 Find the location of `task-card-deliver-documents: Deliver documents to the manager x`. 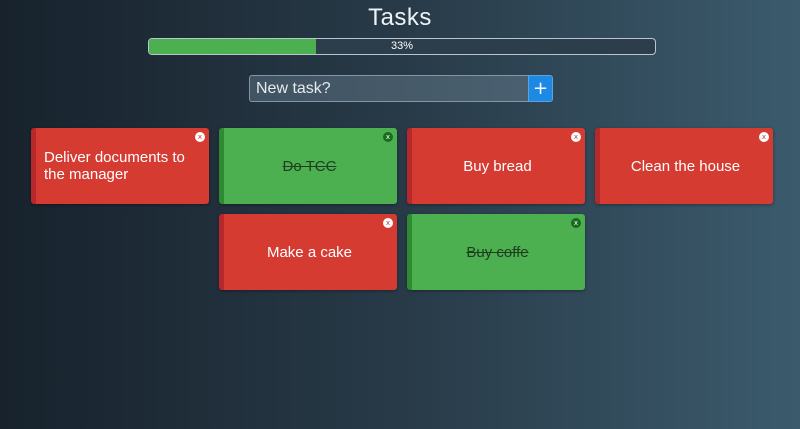

task-card-deliver-documents: Deliver documents to the manager x is located at coordinates (120, 166).